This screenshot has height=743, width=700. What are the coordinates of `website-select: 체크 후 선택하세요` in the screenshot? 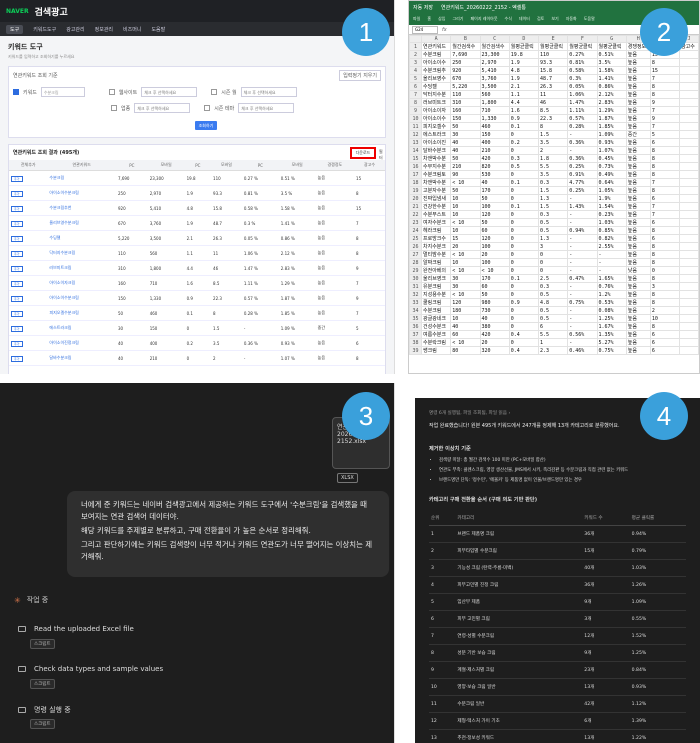 It's located at (169, 92).